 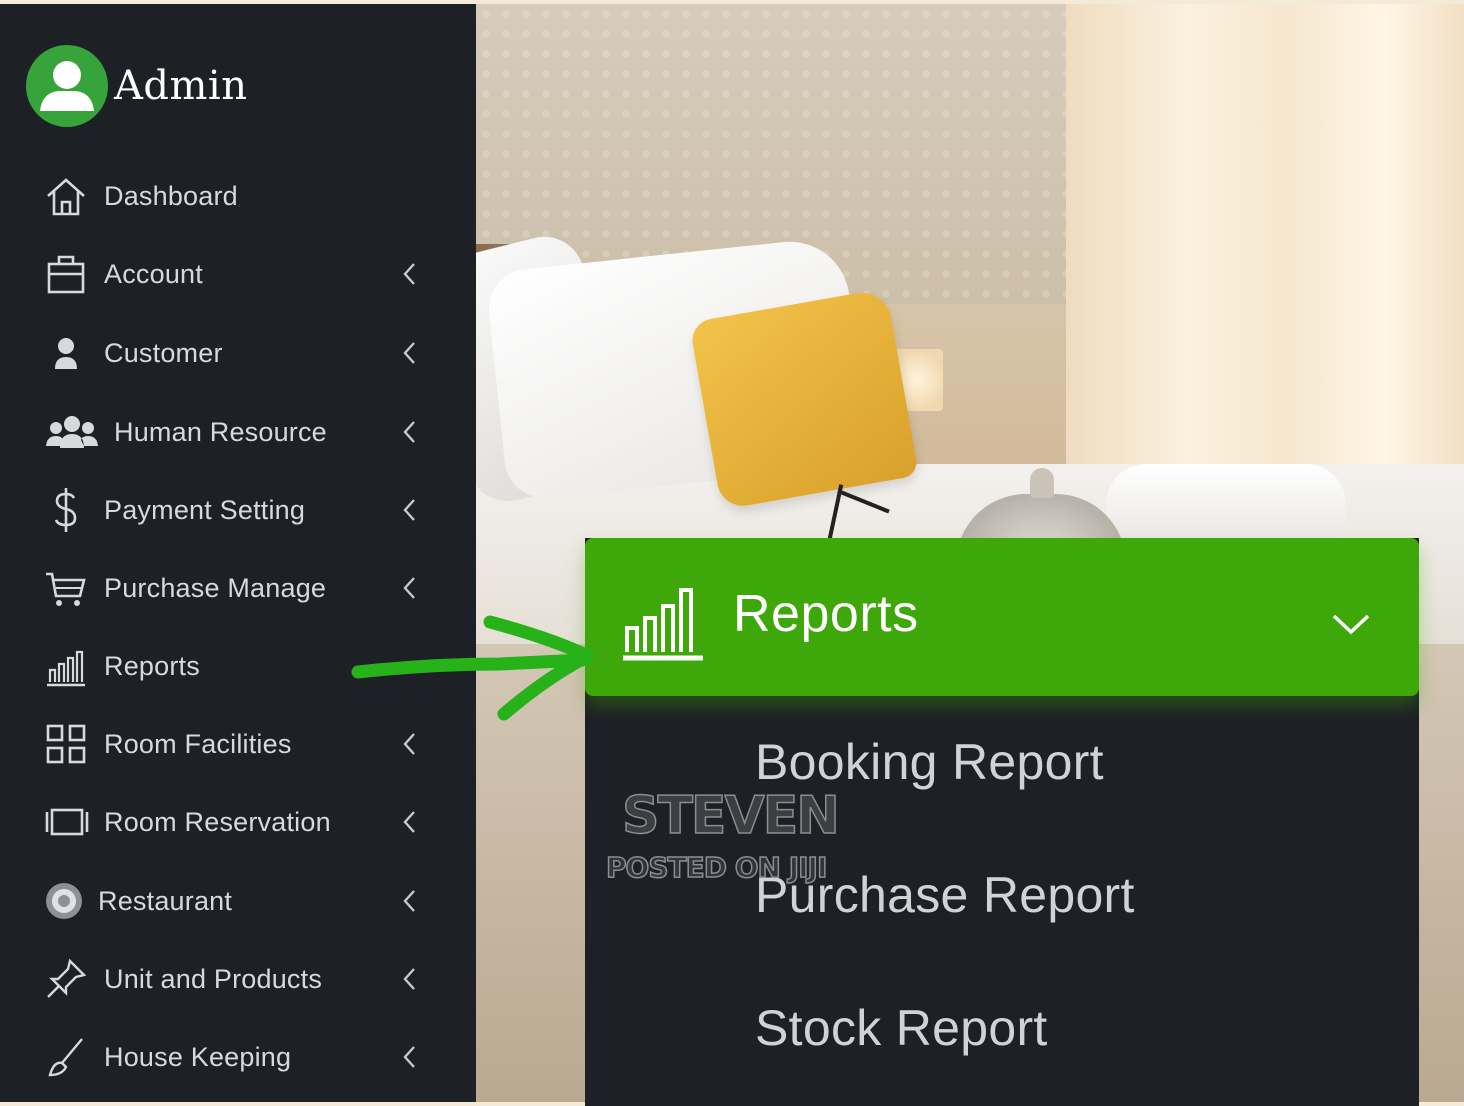 What do you see at coordinates (730, 816) in the screenshot?
I see `watermark-name: STEVEN` at bounding box center [730, 816].